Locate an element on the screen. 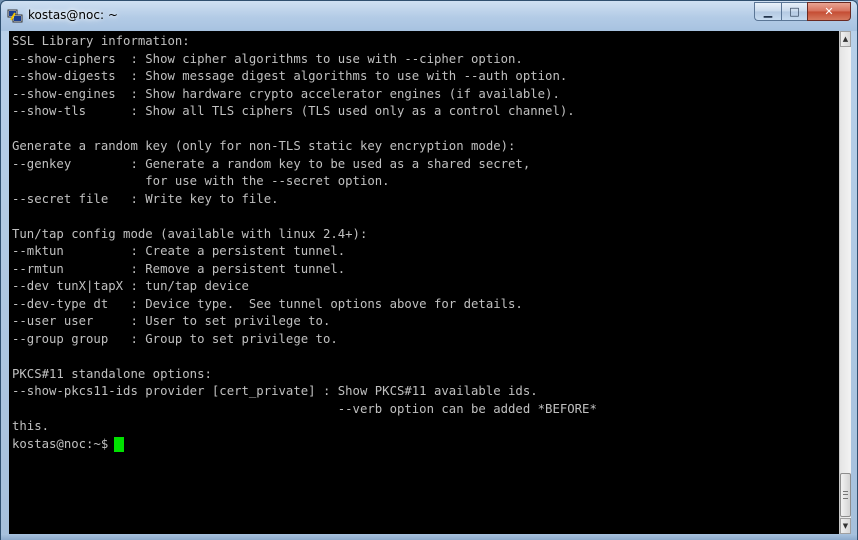 This screenshot has width=858, height=540. terminal-line: --rmtun : Remove a persistent tunnel. is located at coordinates (179, 268).